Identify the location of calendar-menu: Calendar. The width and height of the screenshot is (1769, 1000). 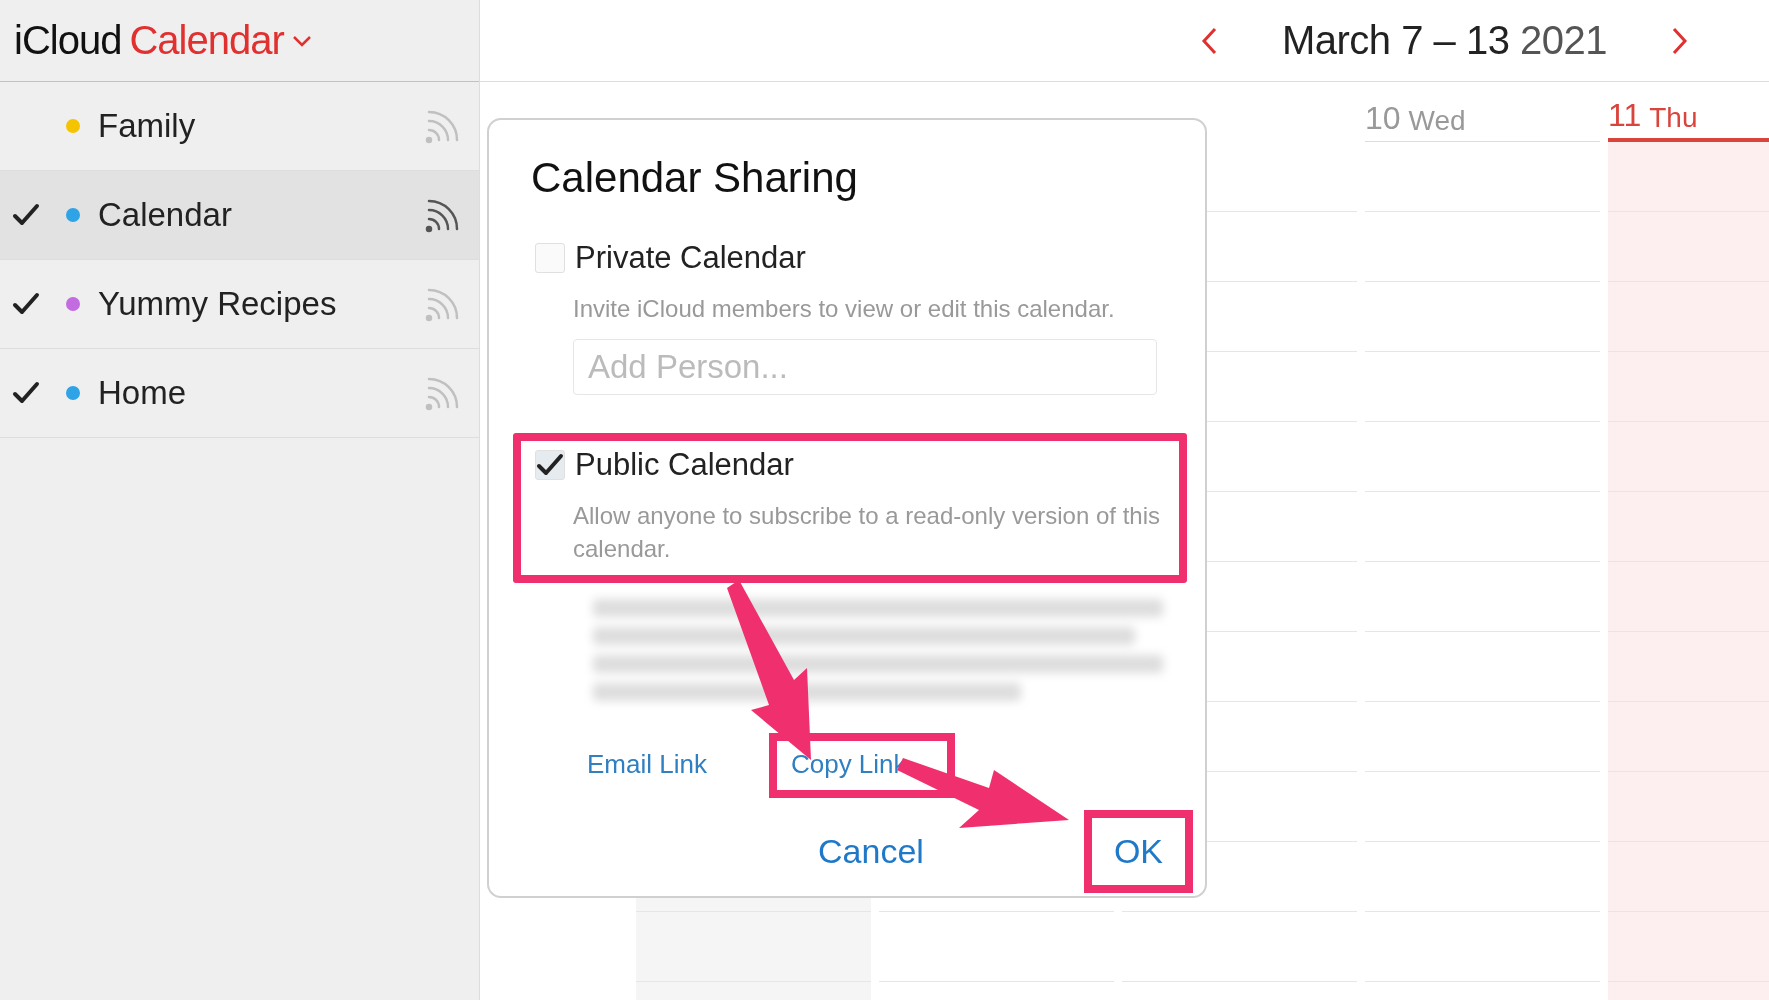
(206, 40).